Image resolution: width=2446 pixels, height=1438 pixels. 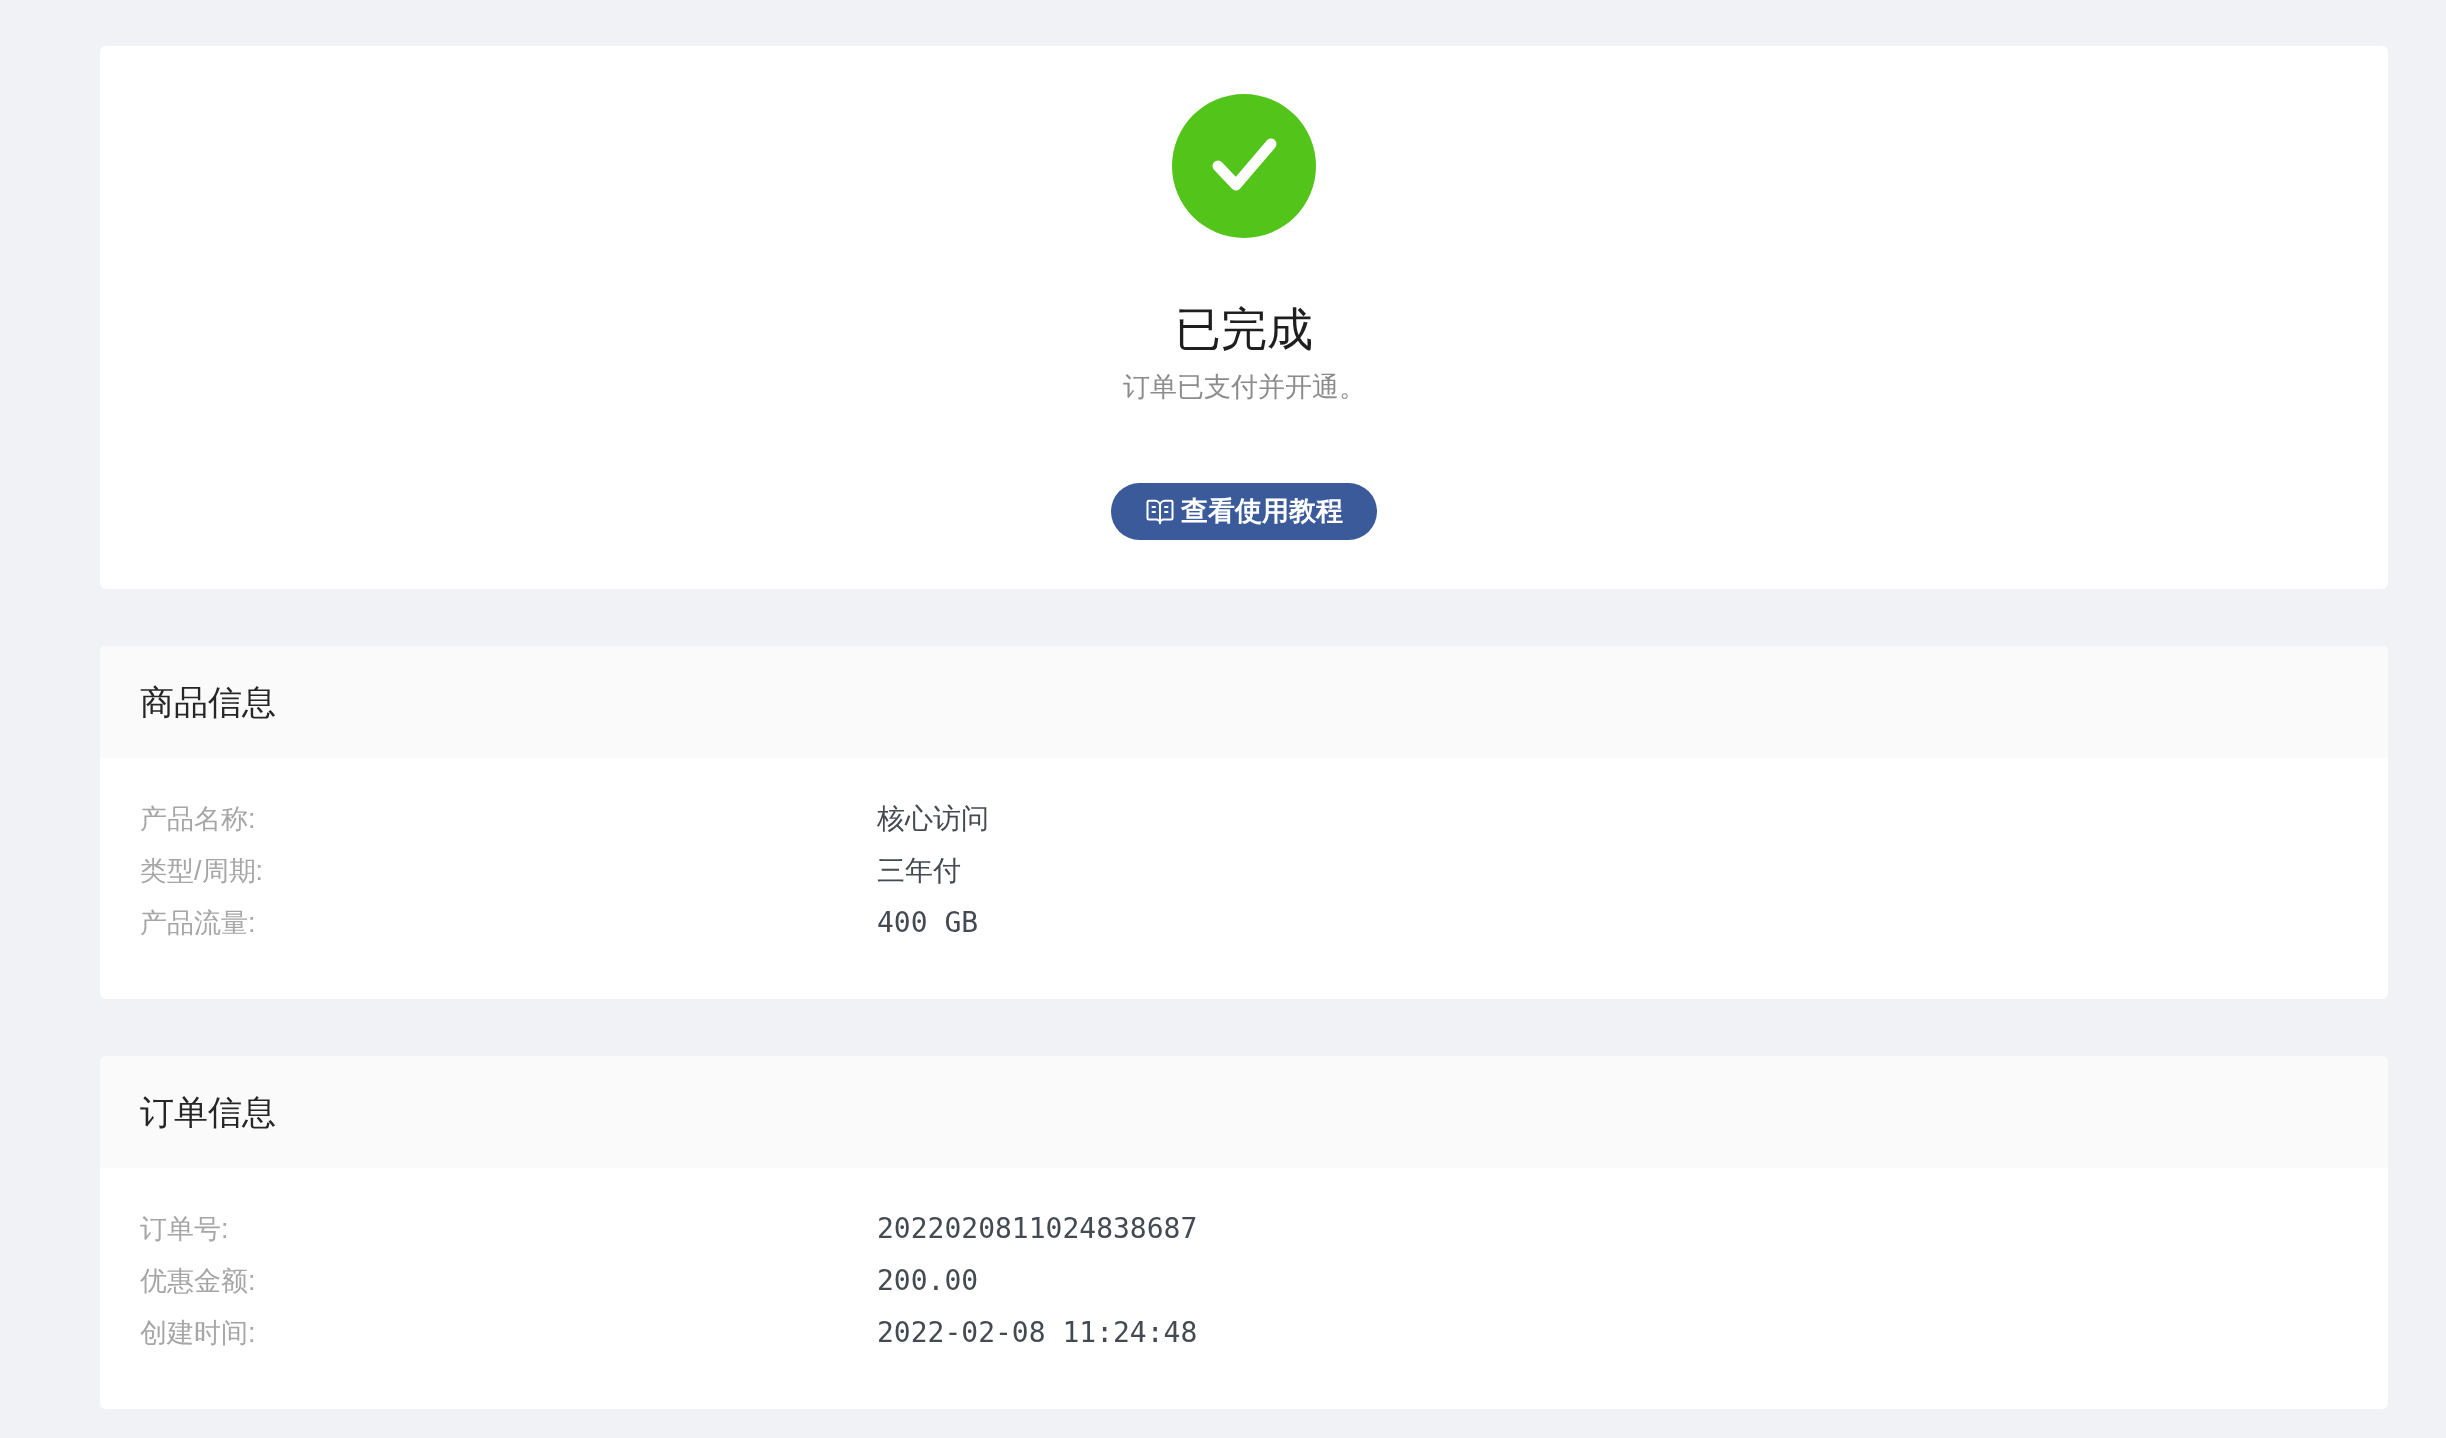 I want to click on status-message: 订单已支付并开通。, so click(x=1244, y=387).